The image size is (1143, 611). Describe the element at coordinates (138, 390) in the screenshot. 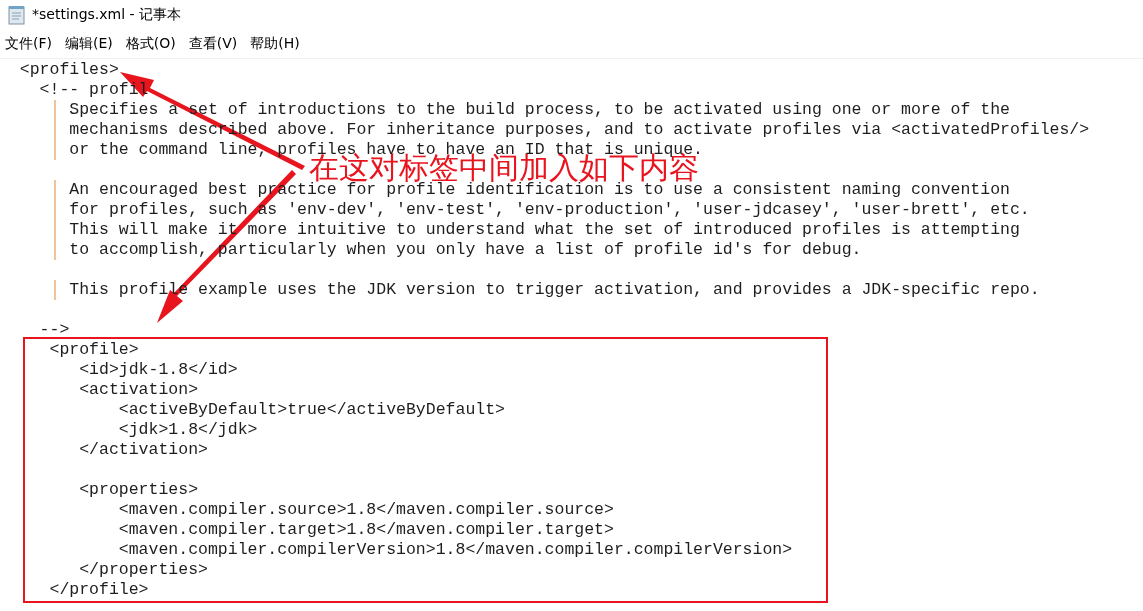

I see `code-line: <activation>` at that location.